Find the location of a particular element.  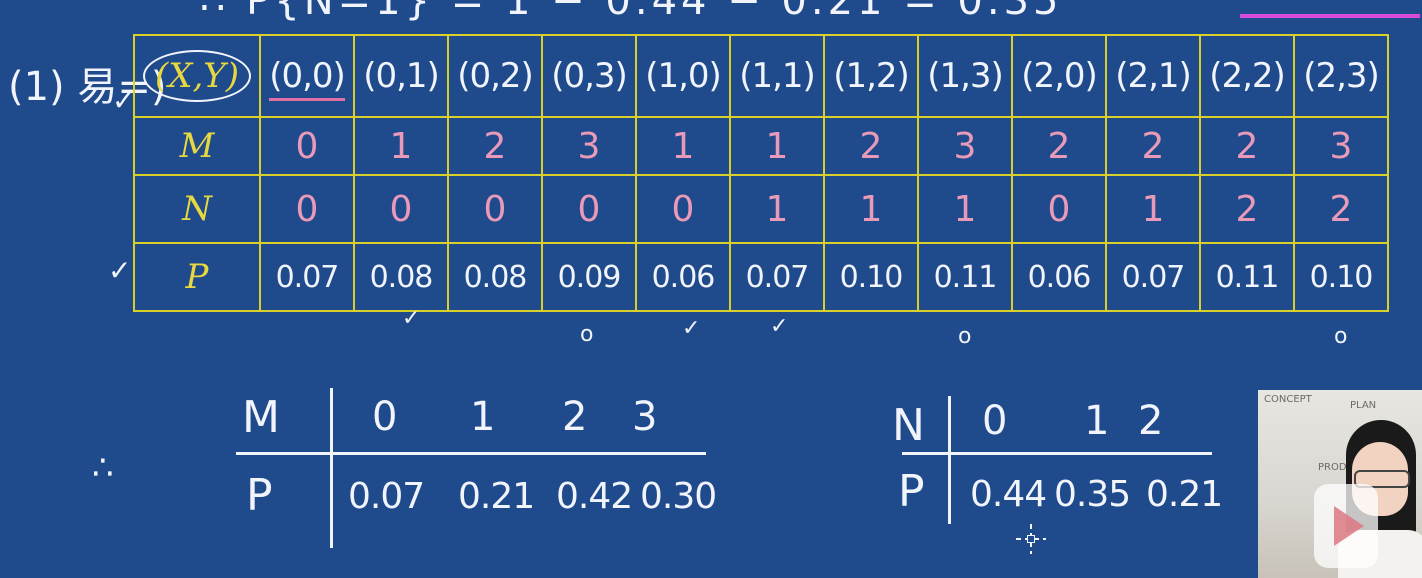

header-label-xy: (X,Y) is located at coordinates (197, 76).